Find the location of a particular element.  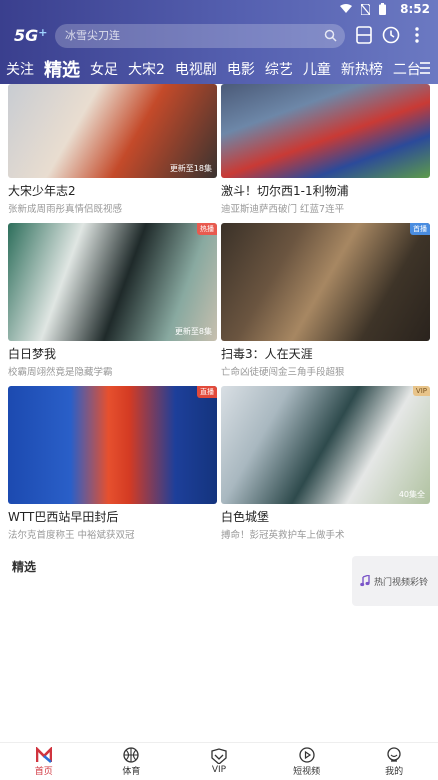

nav-home: 首页 is located at coordinates (44, 761).